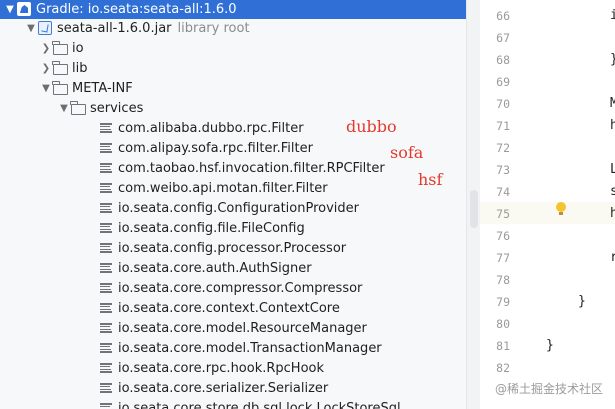  I want to click on annotation-dubbo: dubbo, so click(371, 126).